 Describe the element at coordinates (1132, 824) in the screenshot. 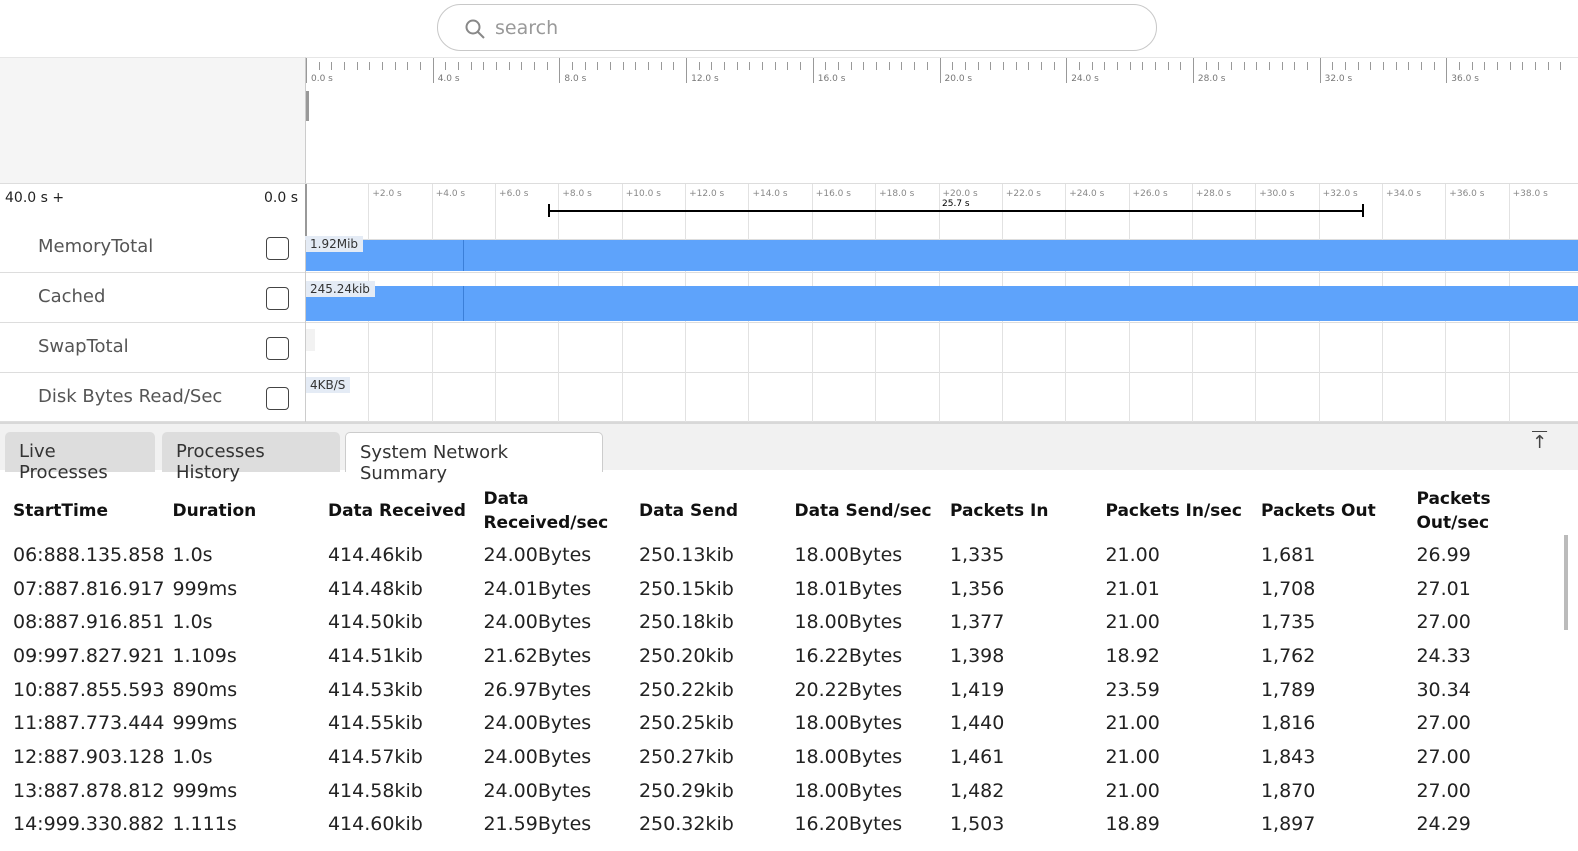

I see `table-cell: 18.89` at that location.